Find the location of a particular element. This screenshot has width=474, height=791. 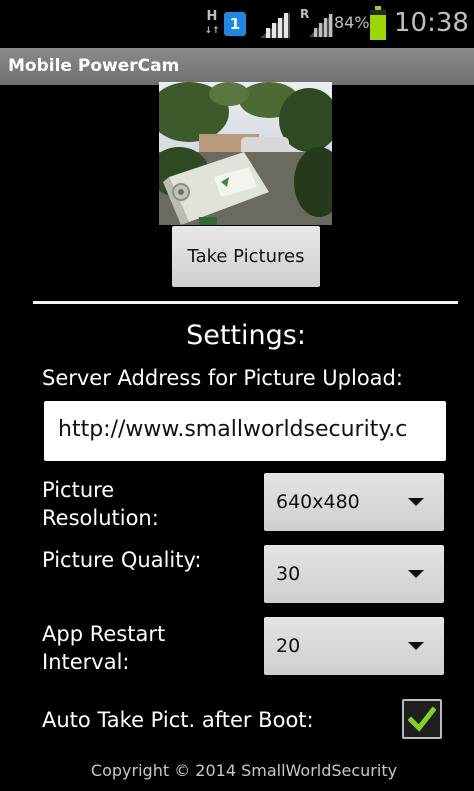

status-bar: H ↓↑ 1 R 84% 10:38 is located at coordinates (237, 24).